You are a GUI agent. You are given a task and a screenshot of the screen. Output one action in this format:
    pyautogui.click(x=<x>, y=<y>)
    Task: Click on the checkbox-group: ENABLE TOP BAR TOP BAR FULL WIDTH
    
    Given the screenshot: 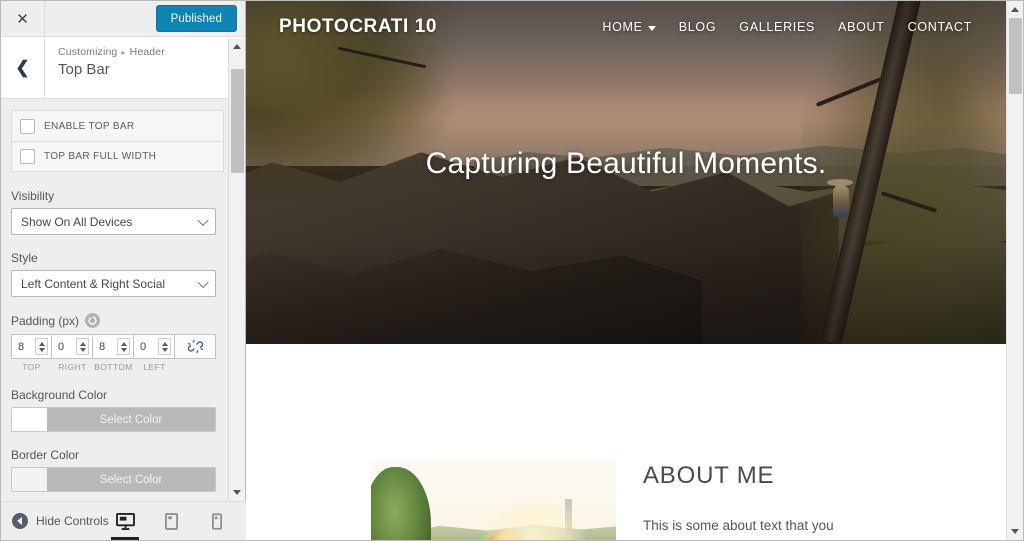 What is the action you would take?
    pyautogui.click(x=117, y=141)
    